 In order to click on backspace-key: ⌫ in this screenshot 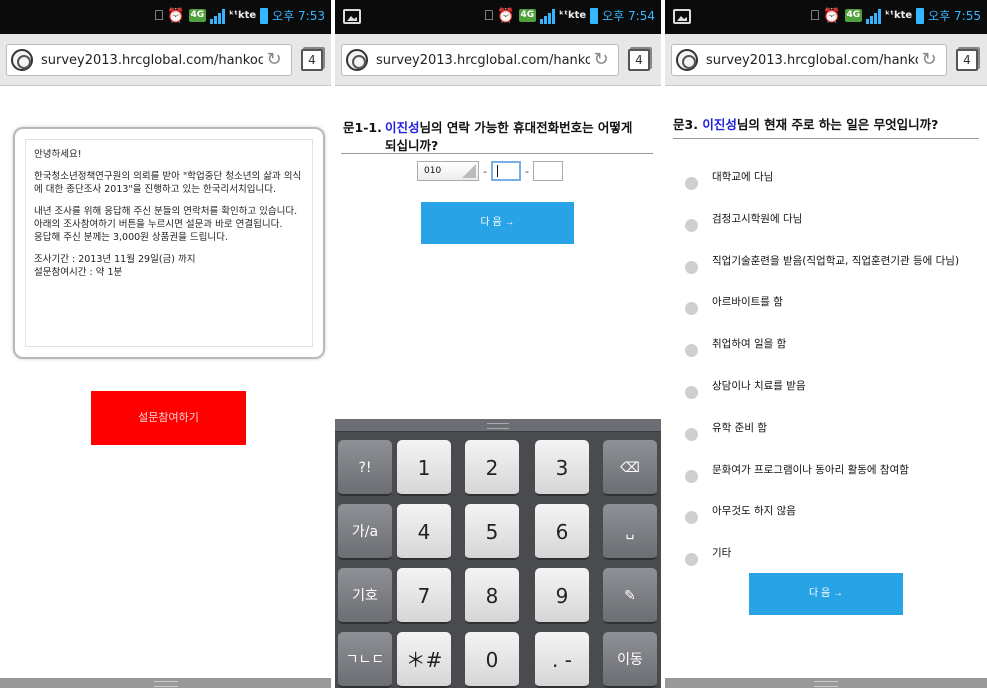, I will do `click(630, 468)`.